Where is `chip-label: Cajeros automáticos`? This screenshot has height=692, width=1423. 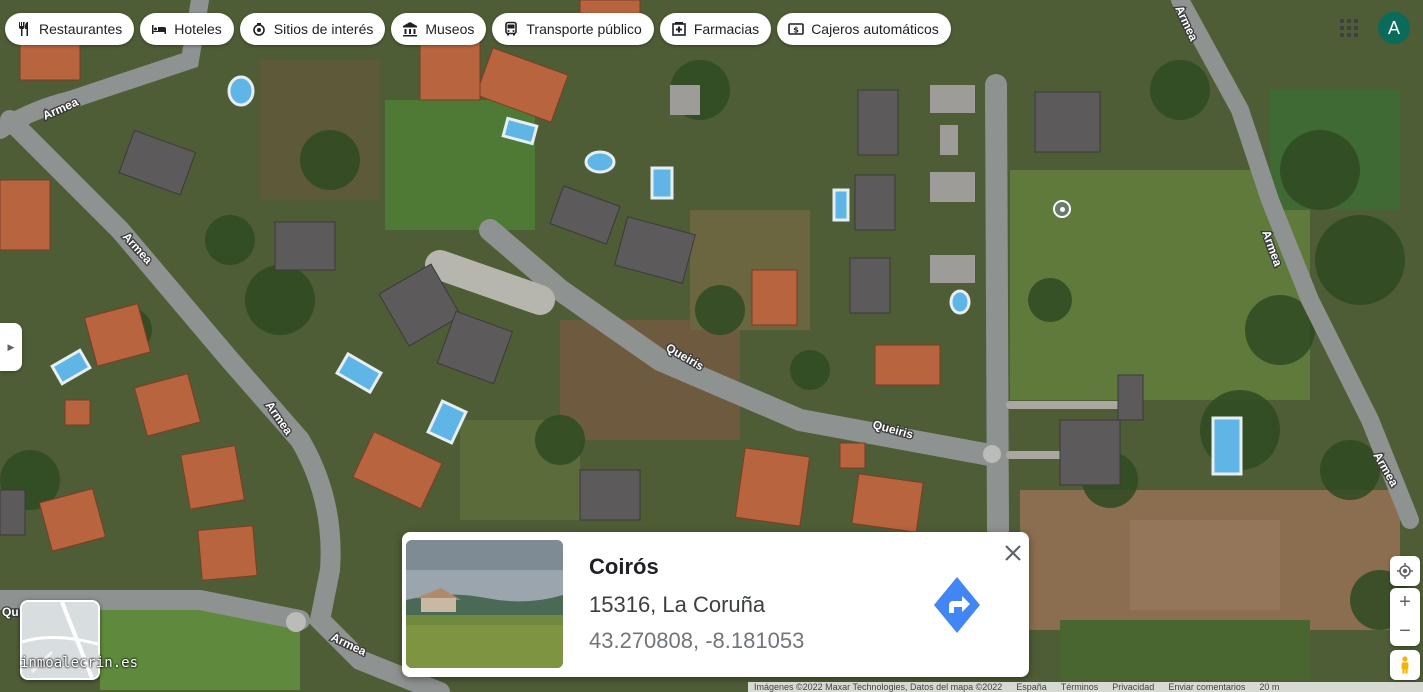
chip-label: Cajeros automáticos is located at coordinates (875, 29).